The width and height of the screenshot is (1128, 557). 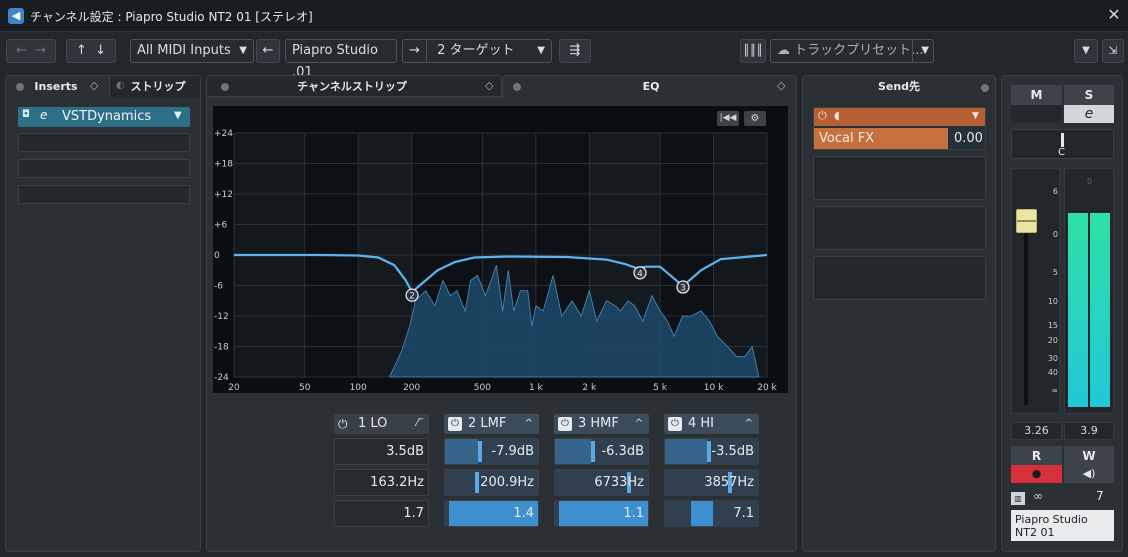 What do you see at coordinates (491, 424) in the screenshot?
I see `eq-band-header: ⏻ 2 LMF ^` at bounding box center [491, 424].